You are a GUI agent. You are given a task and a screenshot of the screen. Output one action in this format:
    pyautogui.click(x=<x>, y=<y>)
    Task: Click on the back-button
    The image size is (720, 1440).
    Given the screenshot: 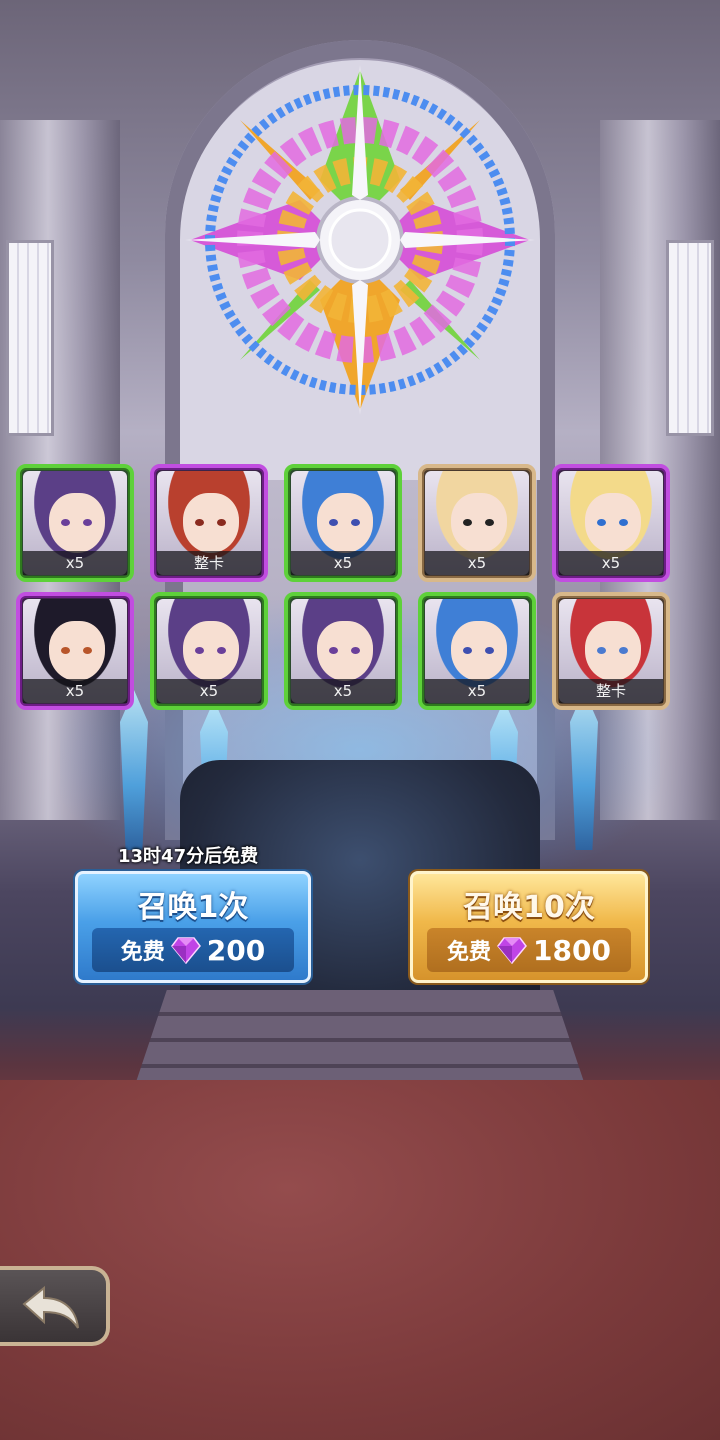 What is the action you would take?
    pyautogui.click(x=55, y=1306)
    